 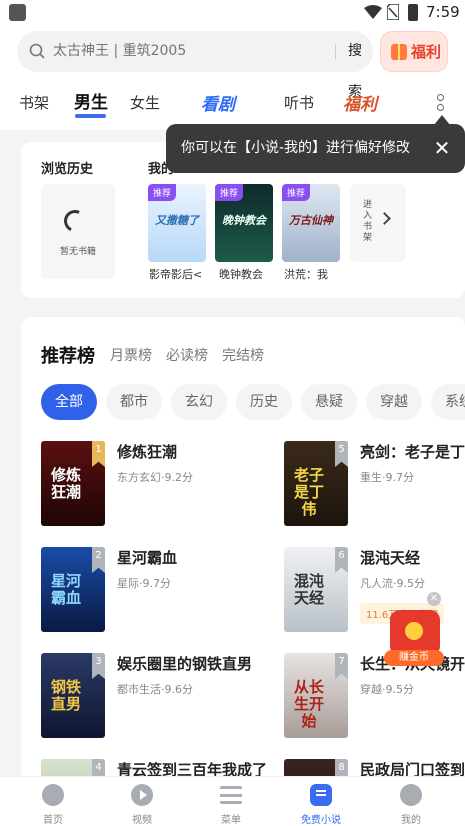 I want to click on tooltip-text: 你可以在【小说-我的】进行偏好修改, so click(x=296, y=148).